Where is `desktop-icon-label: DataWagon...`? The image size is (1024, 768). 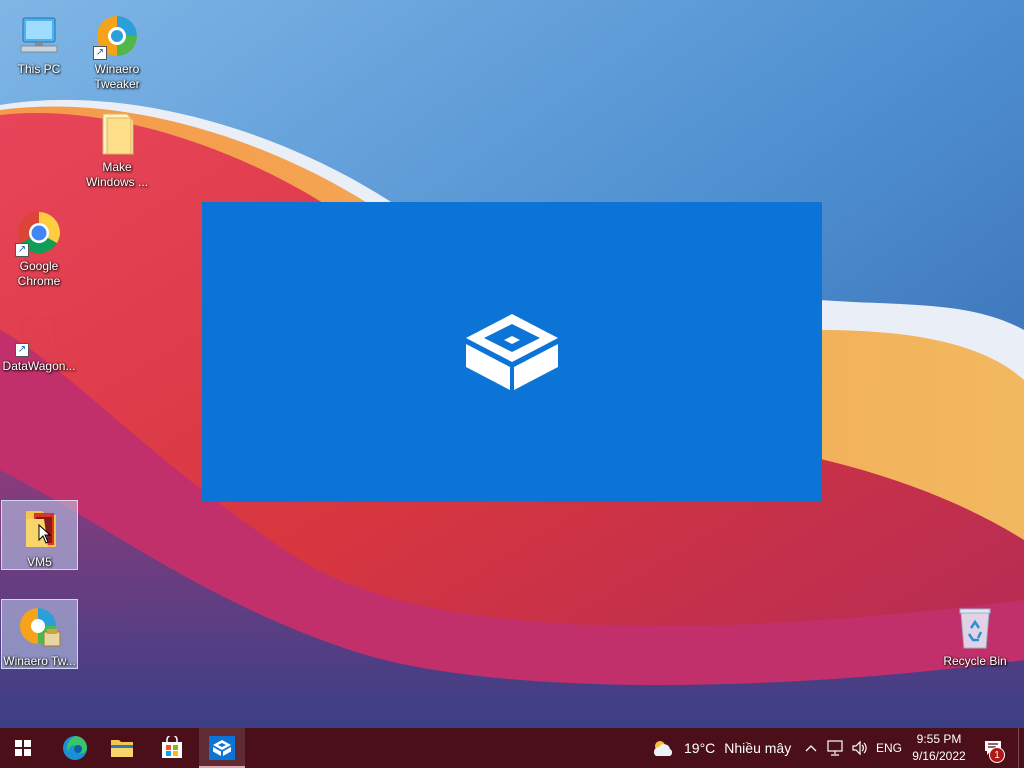
desktop-icon-label: DataWagon... is located at coordinates (39, 366).